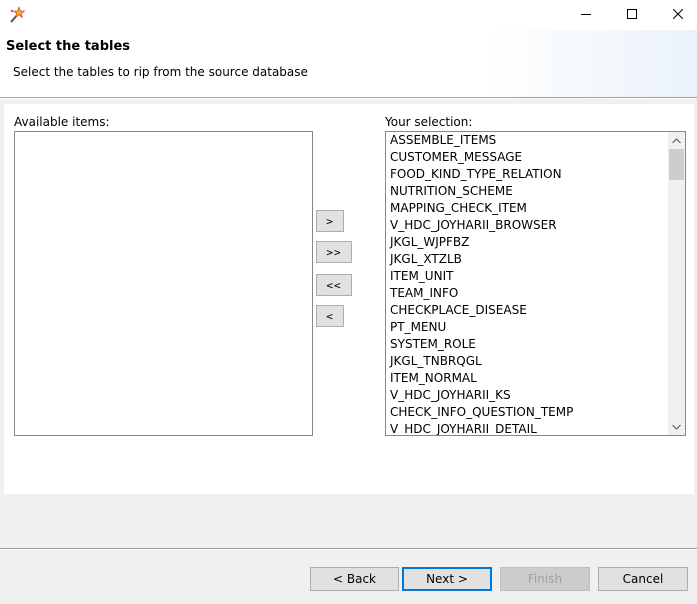  Describe the element at coordinates (527, 174) in the screenshot. I see `list-item: FOOD_KIND_TYPE_RELATION` at that location.